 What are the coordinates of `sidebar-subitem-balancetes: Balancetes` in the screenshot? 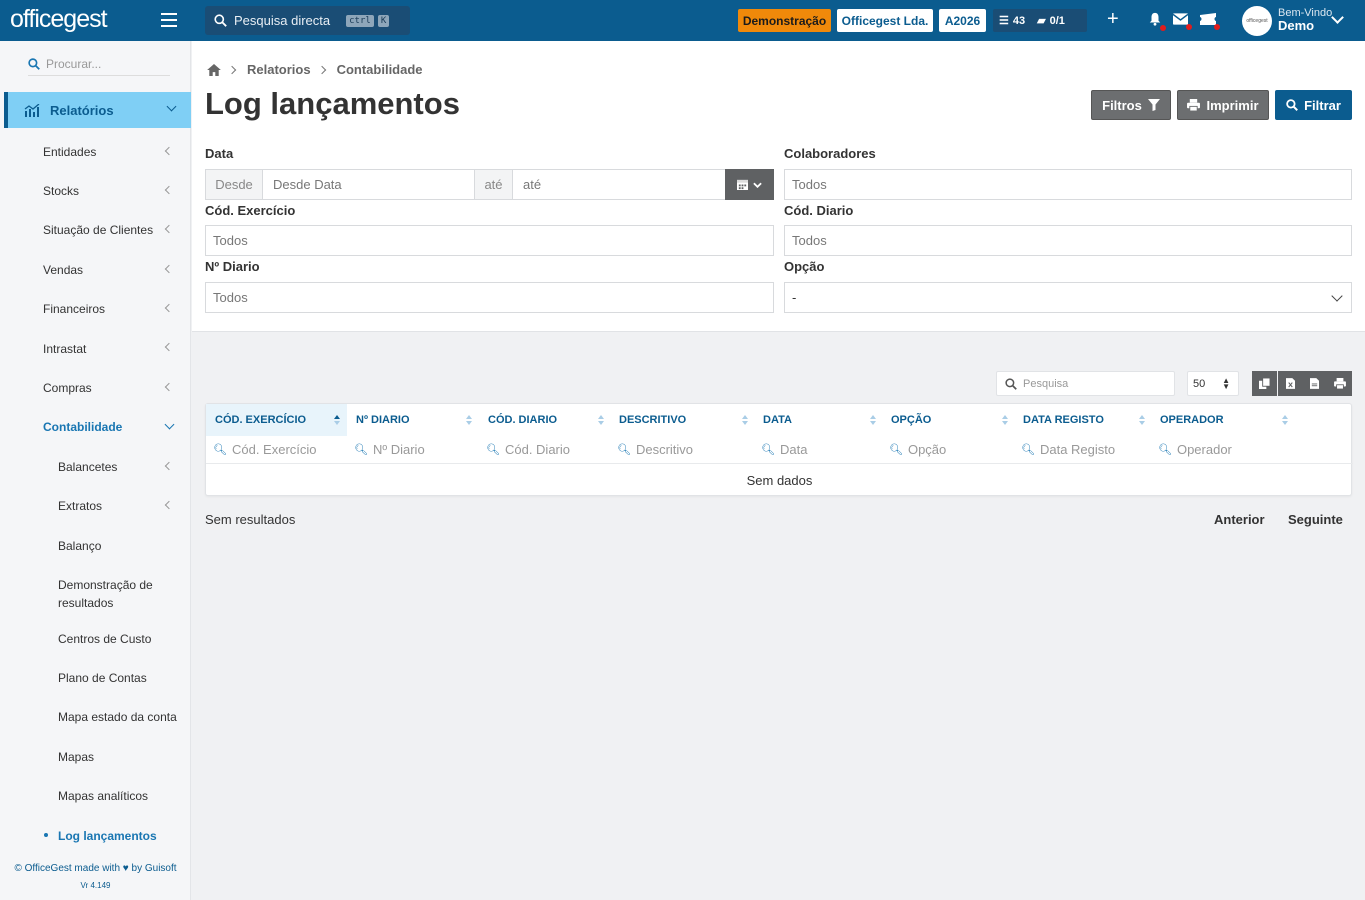 It's located at (87, 467).